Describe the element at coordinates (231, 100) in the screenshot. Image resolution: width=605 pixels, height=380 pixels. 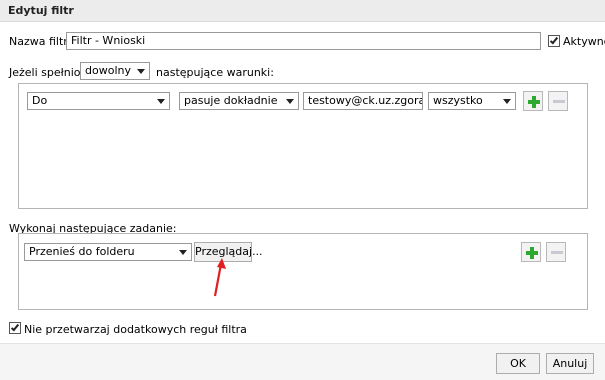
I see `condition-operator-value: pasuje dokładnie` at that location.